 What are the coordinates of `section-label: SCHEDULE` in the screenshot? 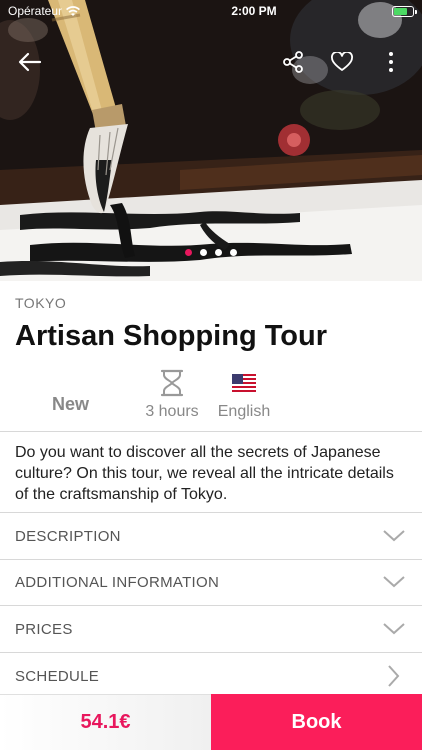 It's located at (57, 676).